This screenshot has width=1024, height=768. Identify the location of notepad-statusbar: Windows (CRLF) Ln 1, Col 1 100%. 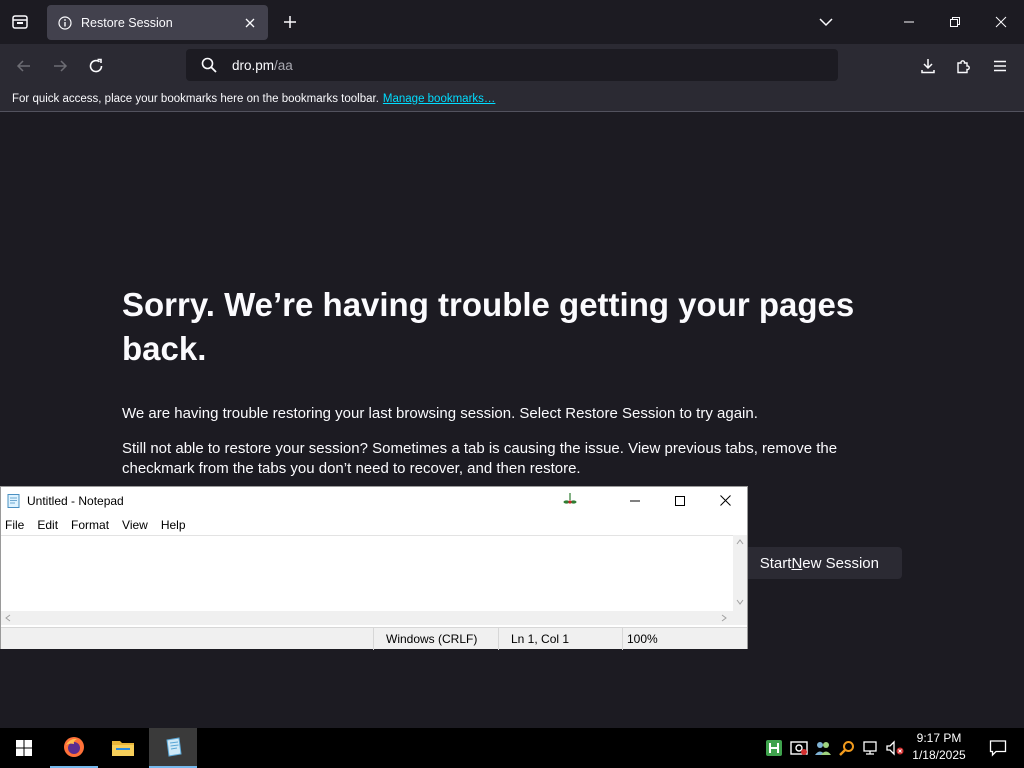
(374, 638).